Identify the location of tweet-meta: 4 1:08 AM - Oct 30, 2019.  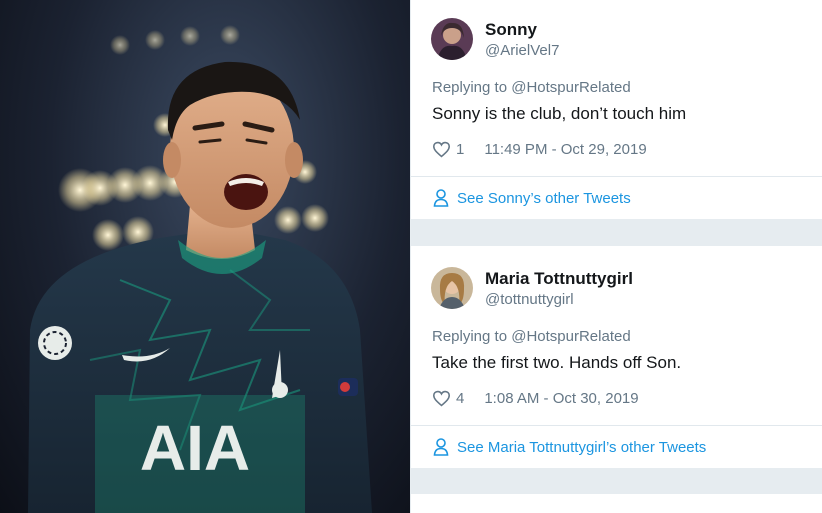
(535, 398).